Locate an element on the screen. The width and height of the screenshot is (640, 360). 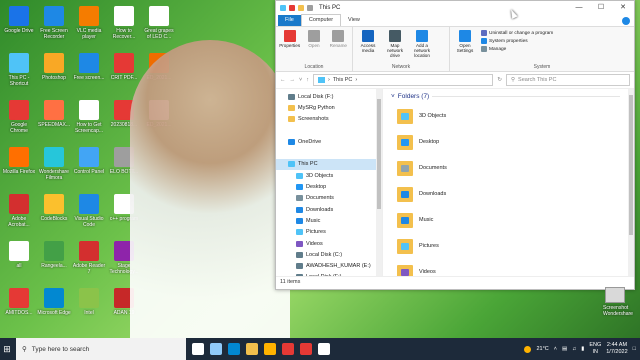
folder-documents: Documents is located at coordinates (508, 168).